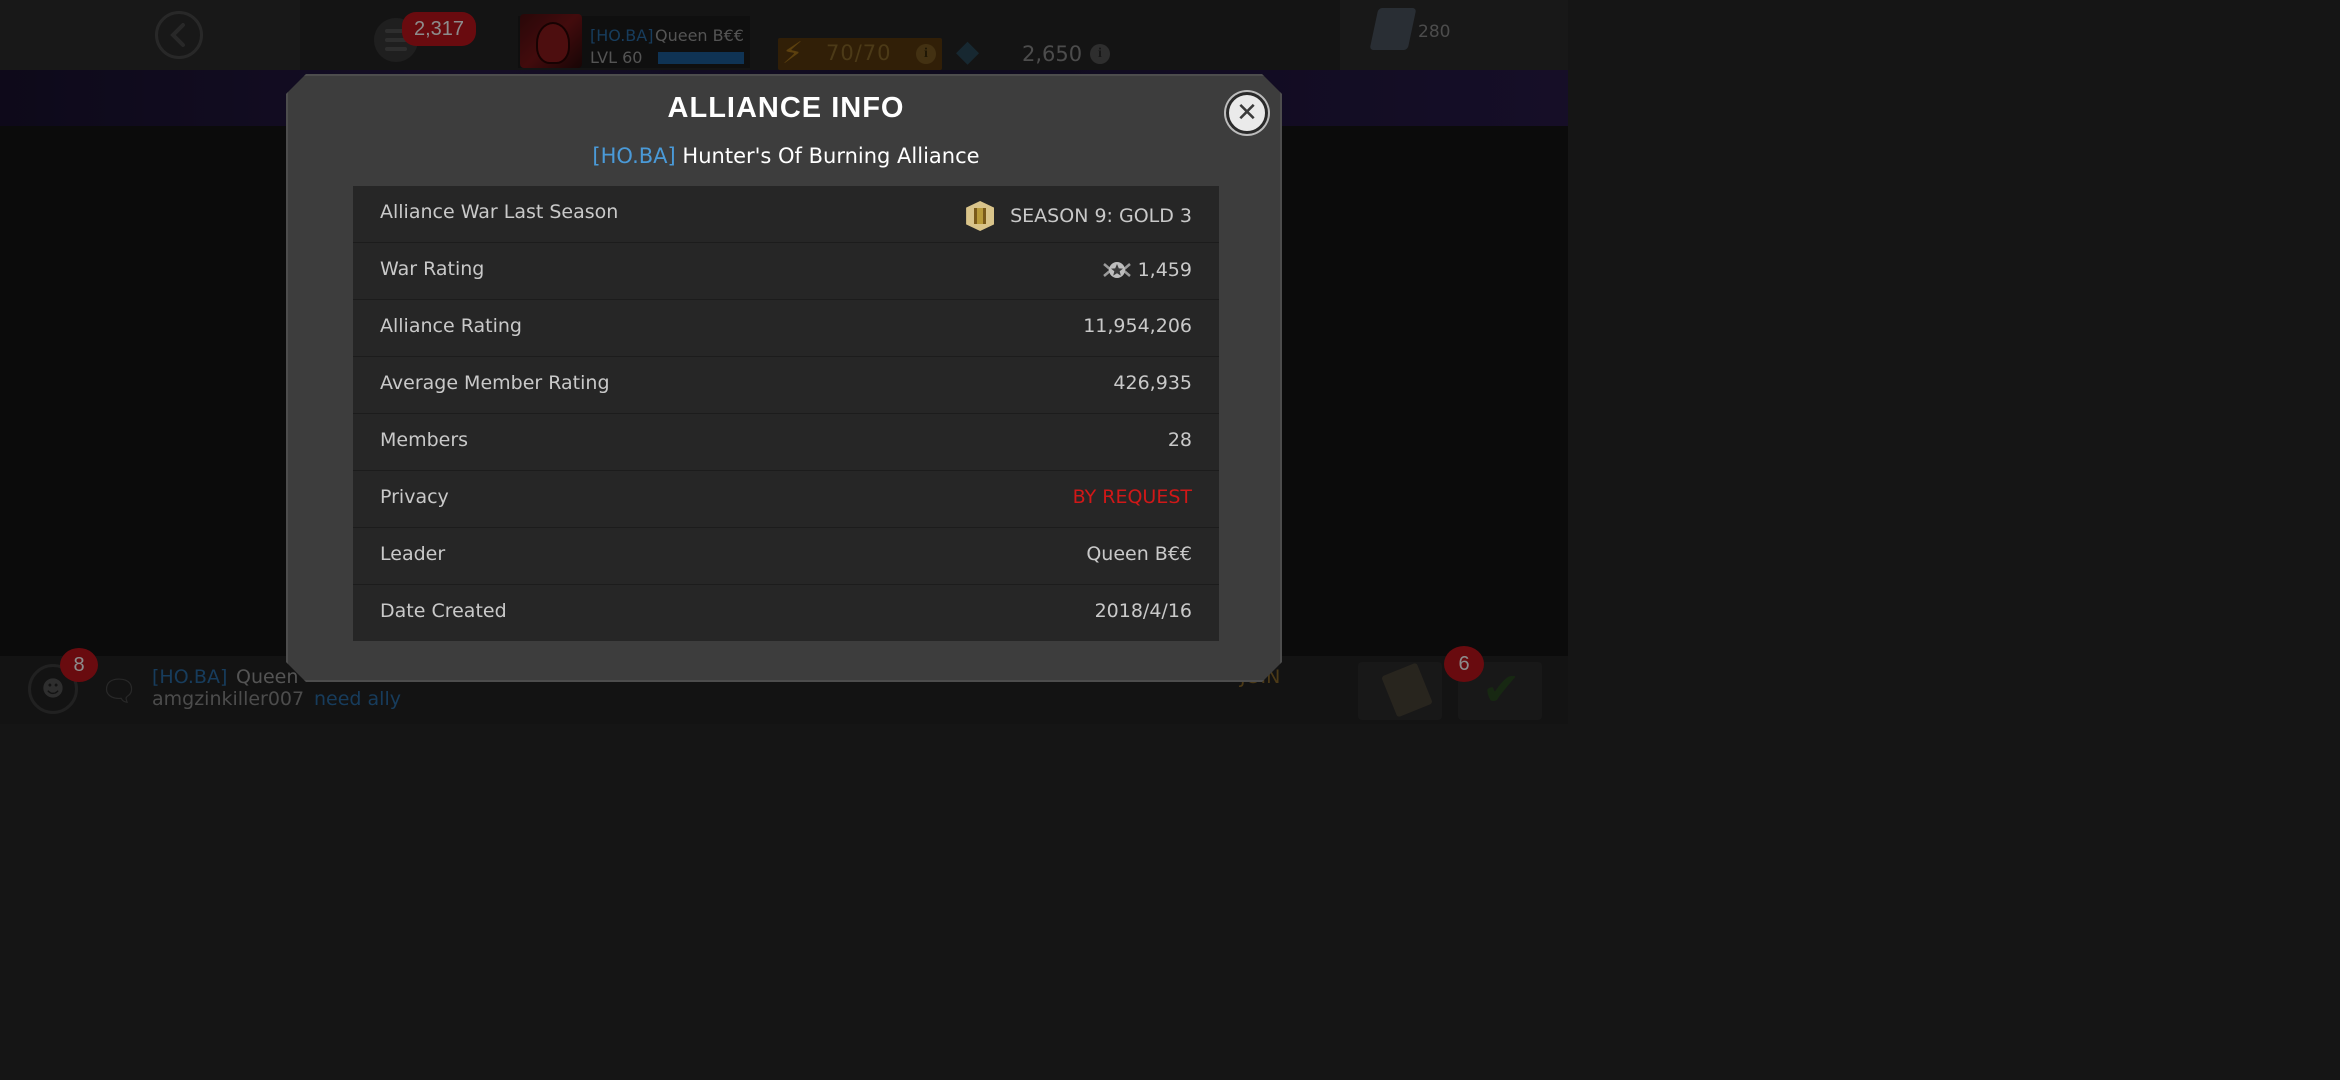 This screenshot has height=1080, width=2340. Describe the element at coordinates (634, 156) in the screenshot. I see `alliance-tag: [HO.BA]` at that location.